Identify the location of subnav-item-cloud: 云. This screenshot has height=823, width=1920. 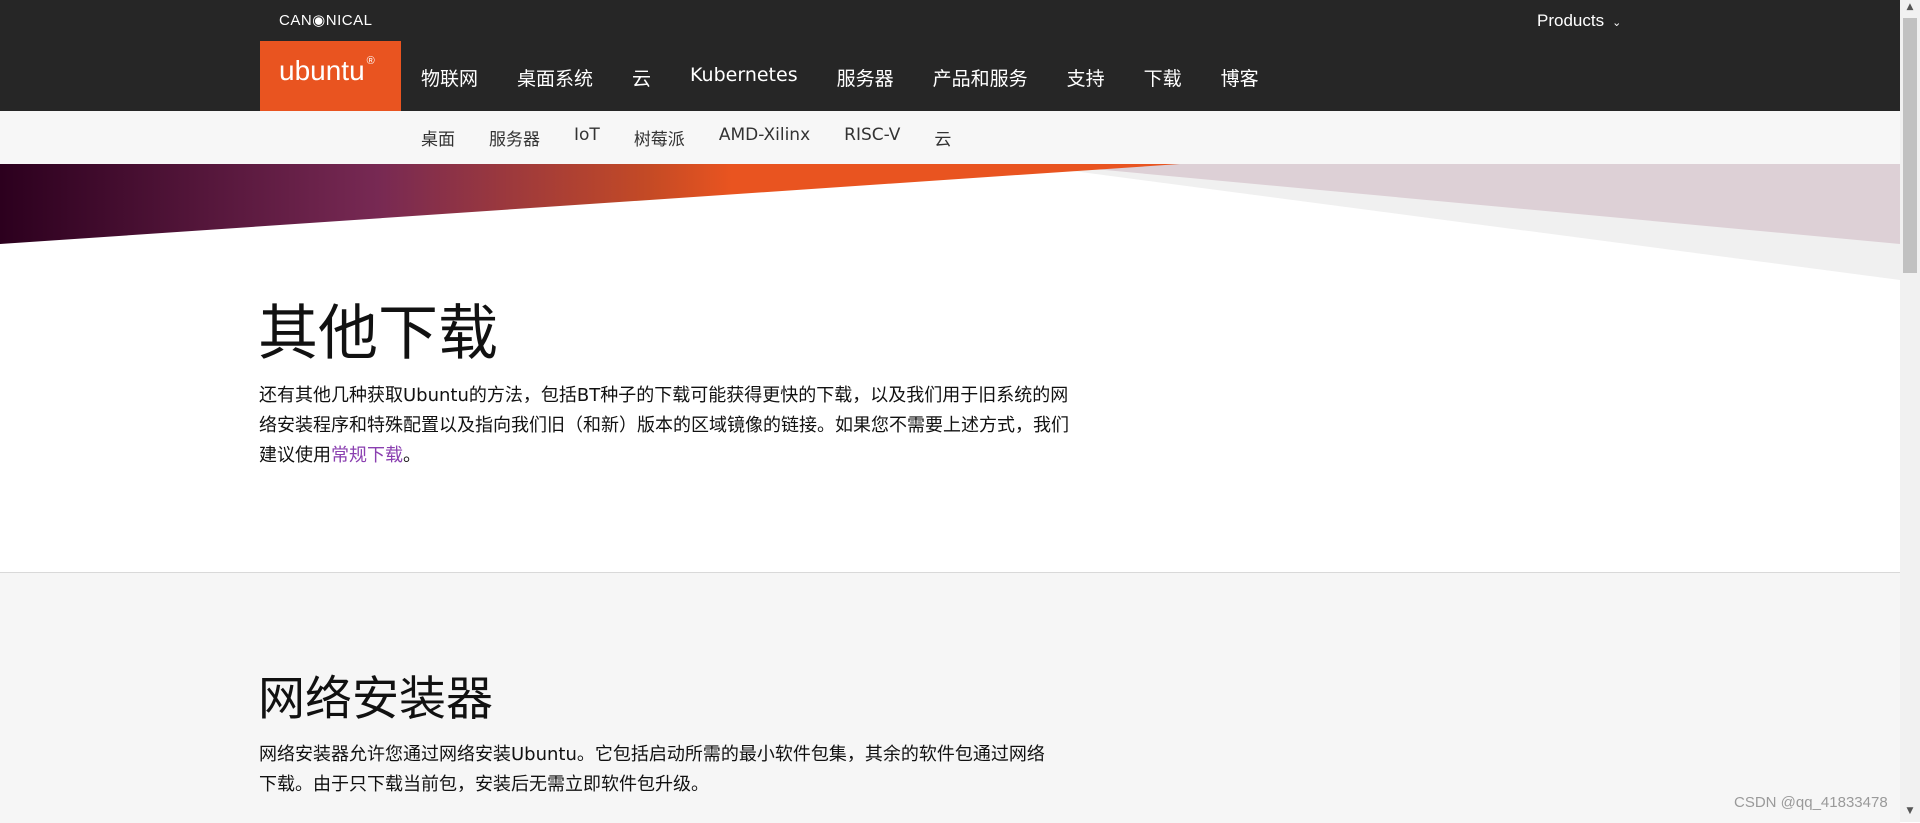
(942, 137).